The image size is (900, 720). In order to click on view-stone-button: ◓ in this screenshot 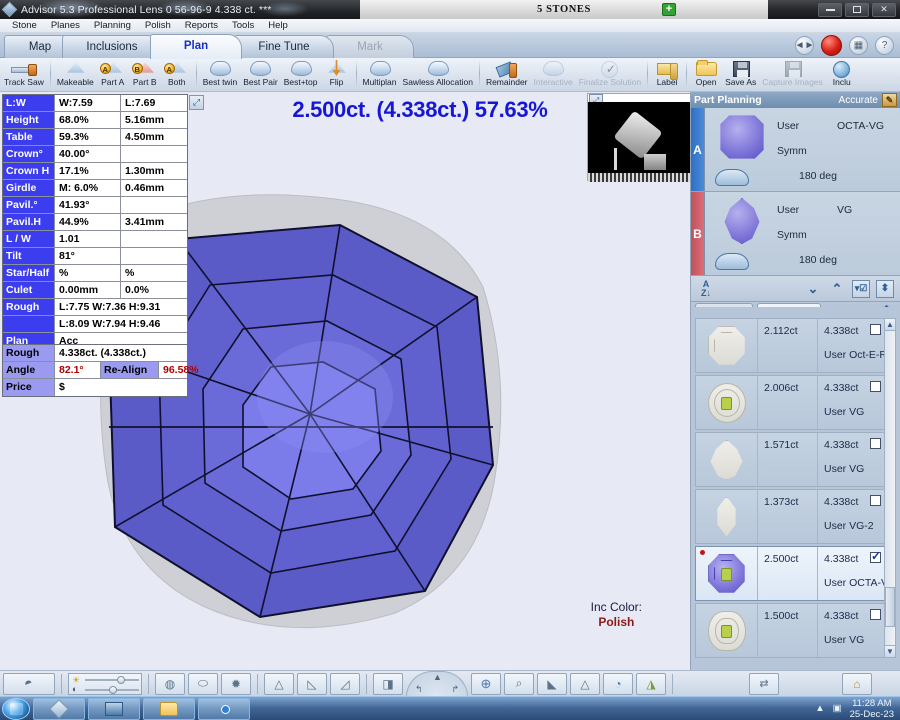, I will do `click(29, 683)`.